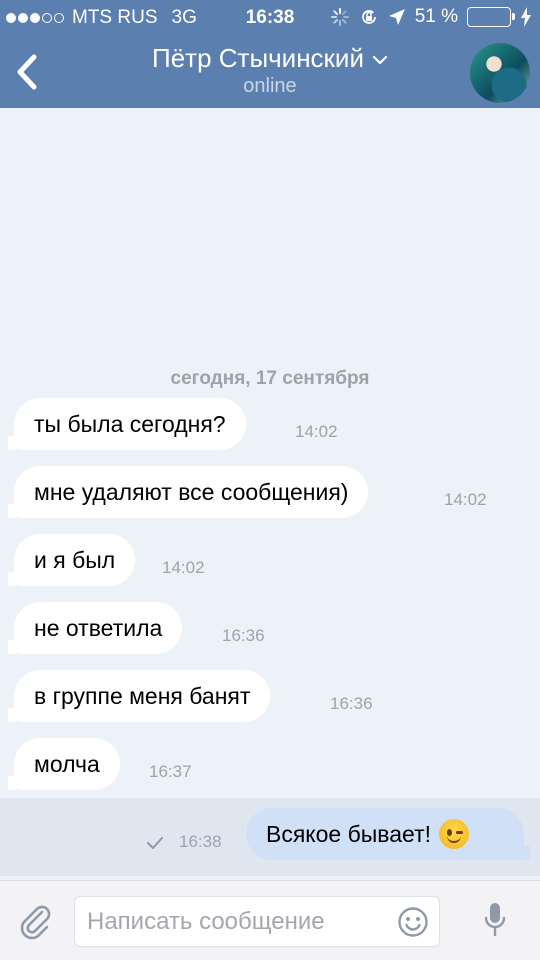 The height and width of the screenshot is (960, 540). I want to click on message-bubble: не ответила, so click(95, 628).